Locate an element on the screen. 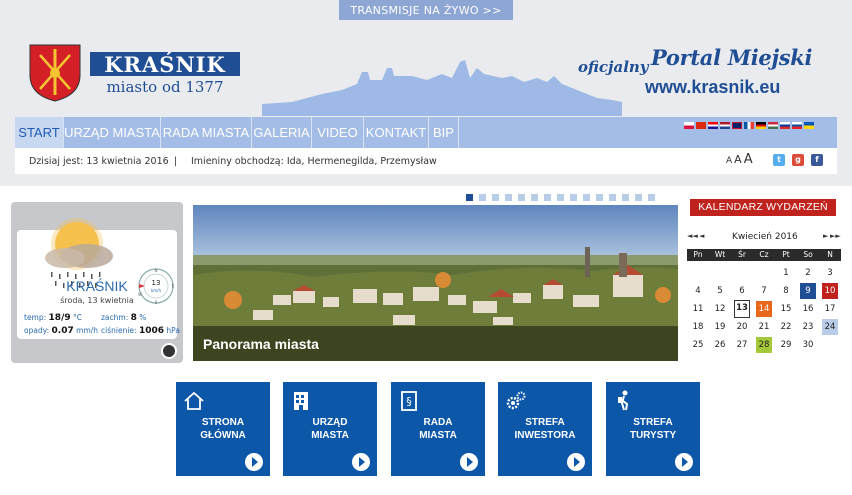 The height and width of the screenshot is (495, 852). nav-item-video: VIDEO is located at coordinates (338, 132).